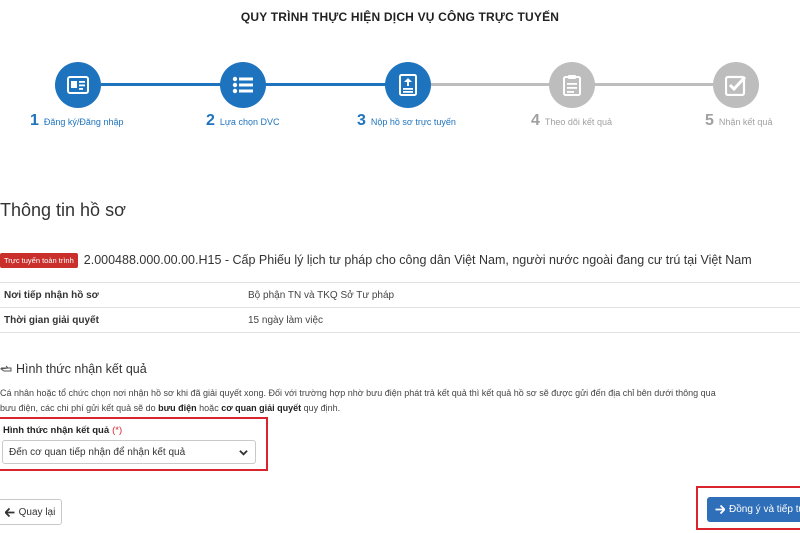 Image resolution: width=800 pixels, height=533 pixels. Describe the element at coordinates (361, 120) in the screenshot. I see `step-number: 3` at that location.